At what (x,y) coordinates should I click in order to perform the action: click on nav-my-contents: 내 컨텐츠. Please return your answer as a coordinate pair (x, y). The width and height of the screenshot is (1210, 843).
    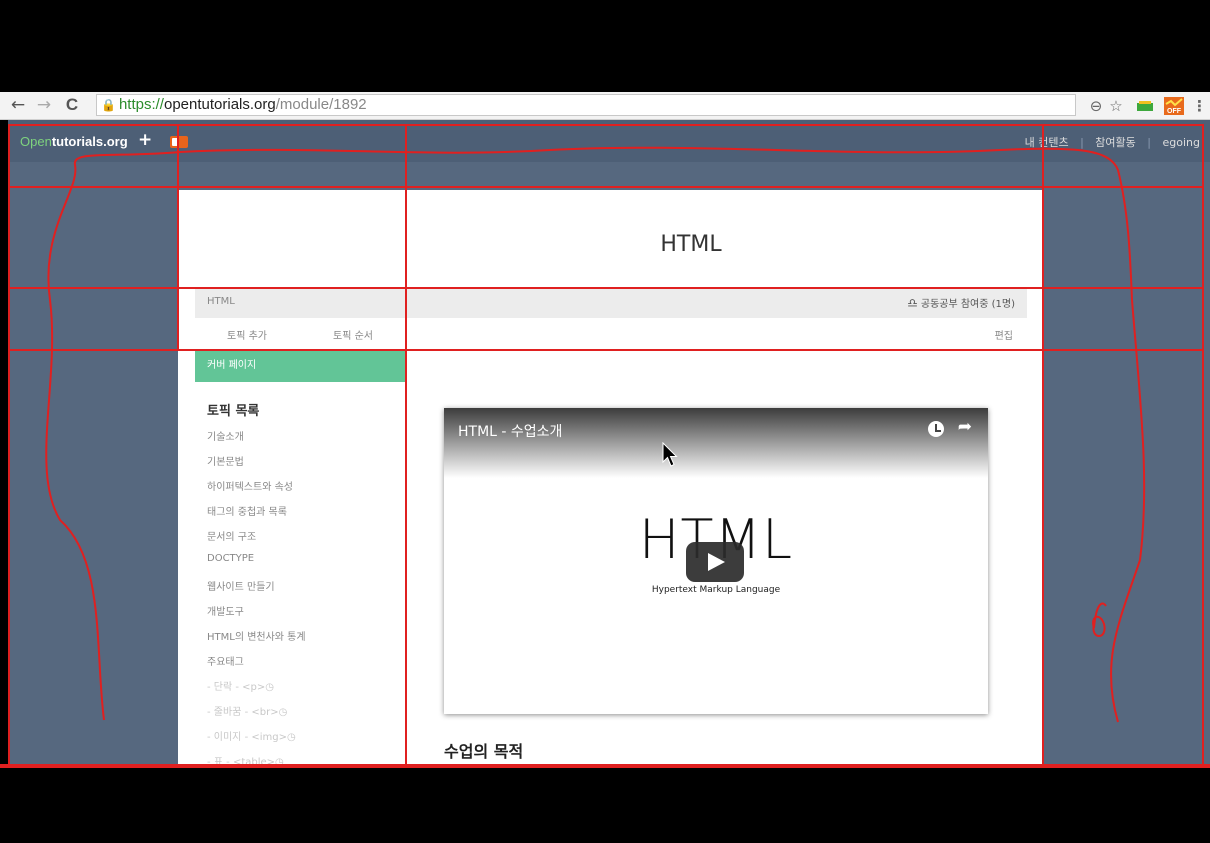
    Looking at the image, I should click on (1047, 142).